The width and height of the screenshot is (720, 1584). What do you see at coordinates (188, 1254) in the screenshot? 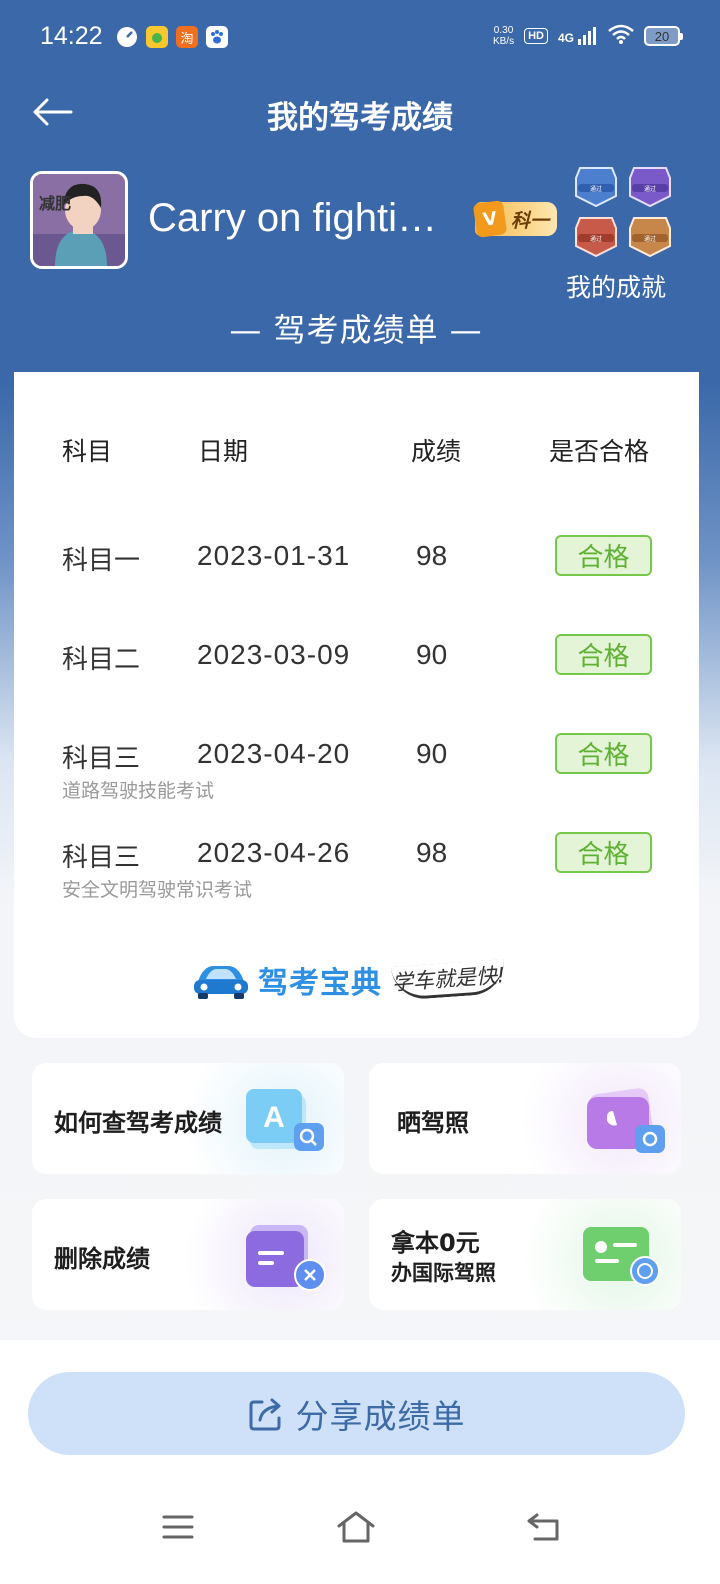
I see `delete-score-button: 删除成绩` at bounding box center [188, 1254].